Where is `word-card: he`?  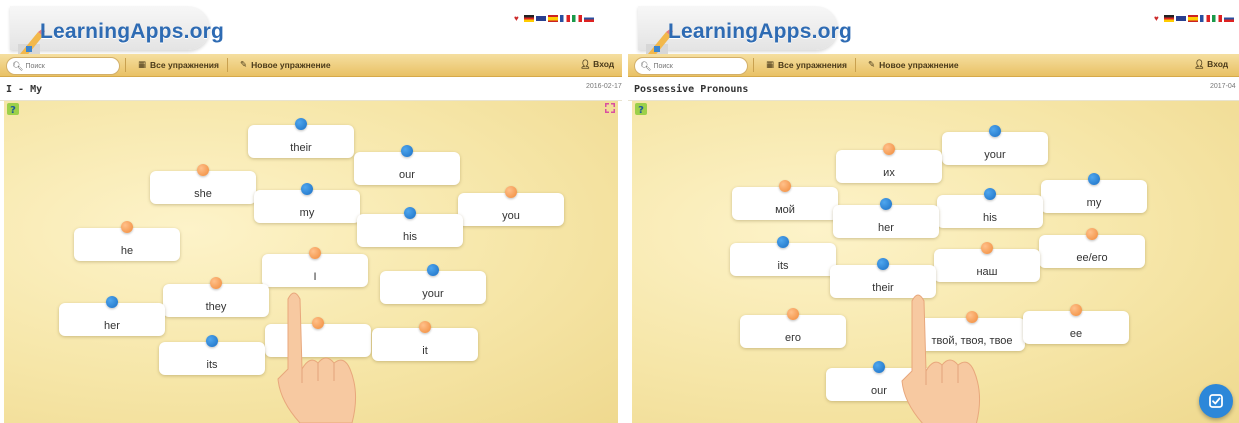 word-card: he is located at coordinates (127, 241).